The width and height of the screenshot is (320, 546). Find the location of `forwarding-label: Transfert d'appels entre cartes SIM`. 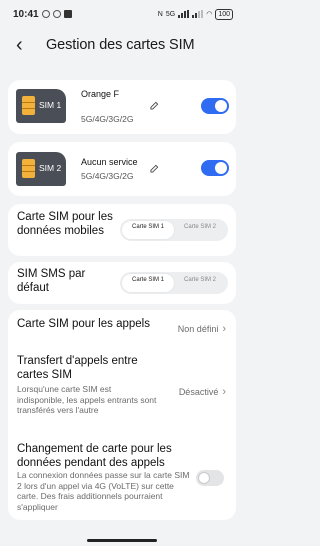

forwarding-label: Transfert d'appels entre cartes SIM is located at coordinates (77, 368).